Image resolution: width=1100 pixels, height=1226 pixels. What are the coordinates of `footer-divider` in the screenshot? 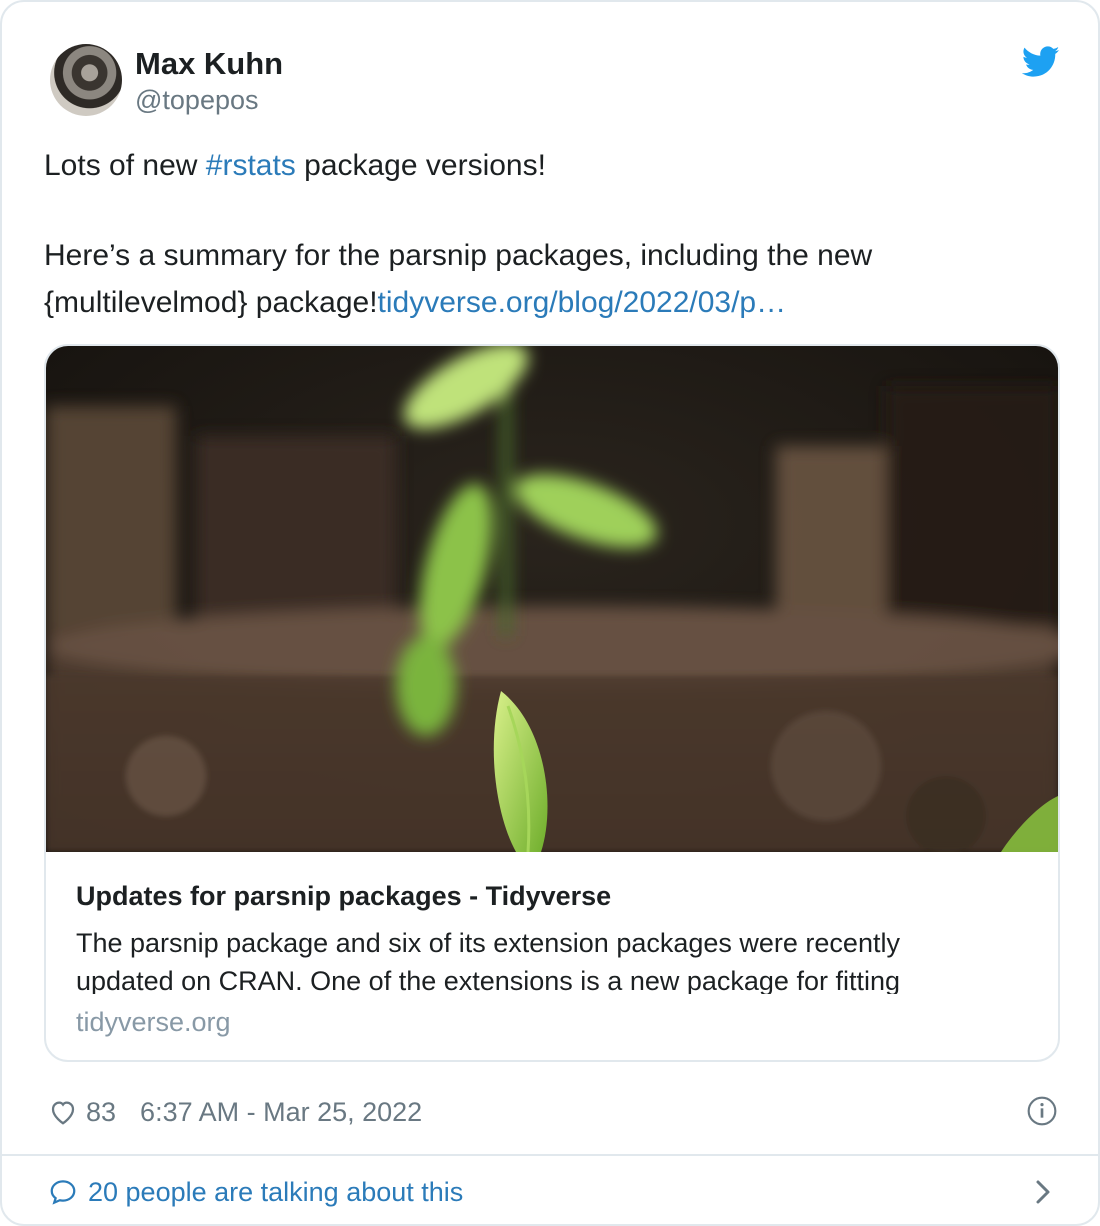 It's located at (550, 1155).